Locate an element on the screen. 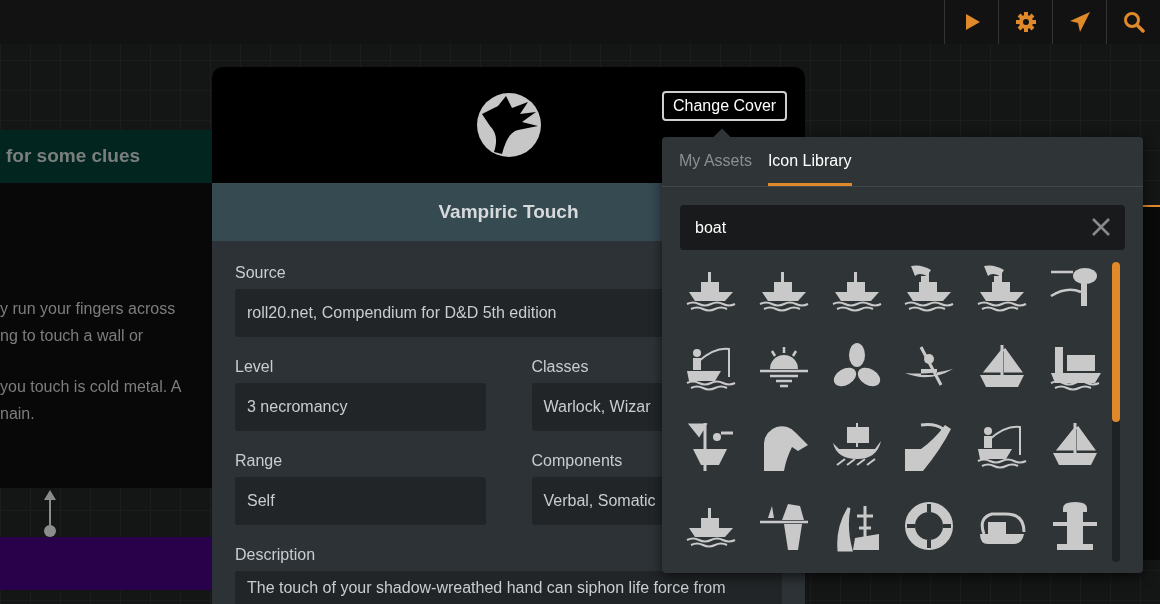 This screenshot has height=604, width=1160. scrollbar is located at coordinates (1116, 412).